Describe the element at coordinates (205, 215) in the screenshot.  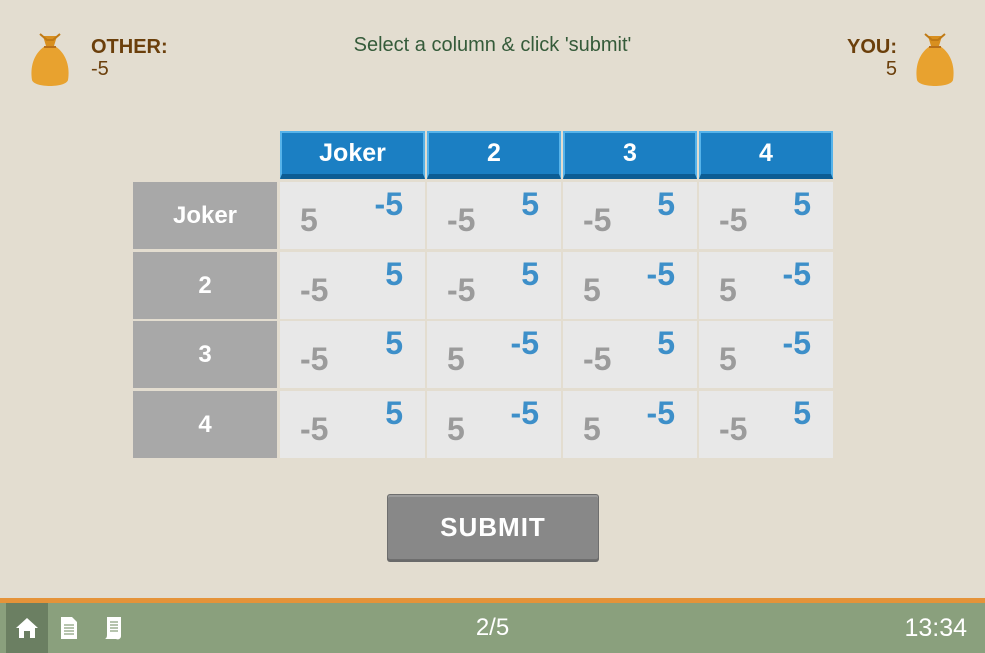
I see `row-header-1: Joker` at that location.